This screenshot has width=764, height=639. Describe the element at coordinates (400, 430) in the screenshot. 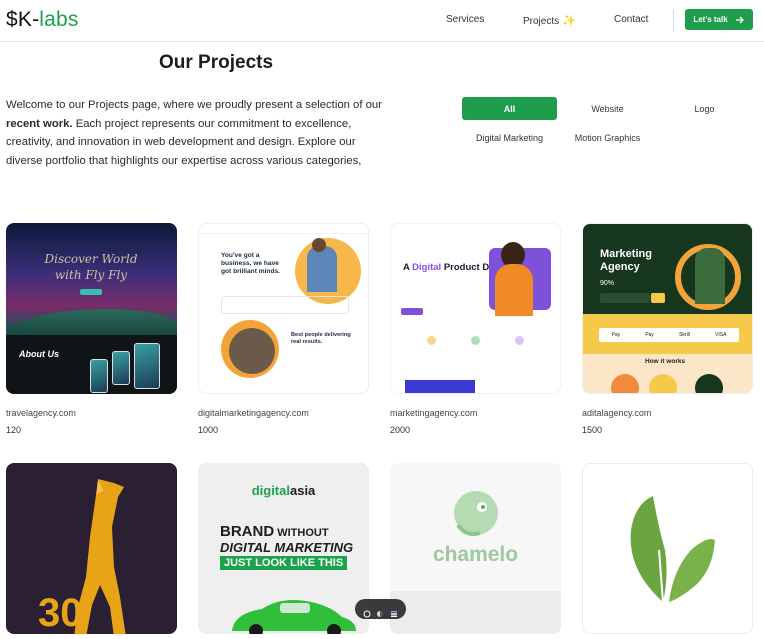

I see `project-value-marketingagency: 2000` at that location.